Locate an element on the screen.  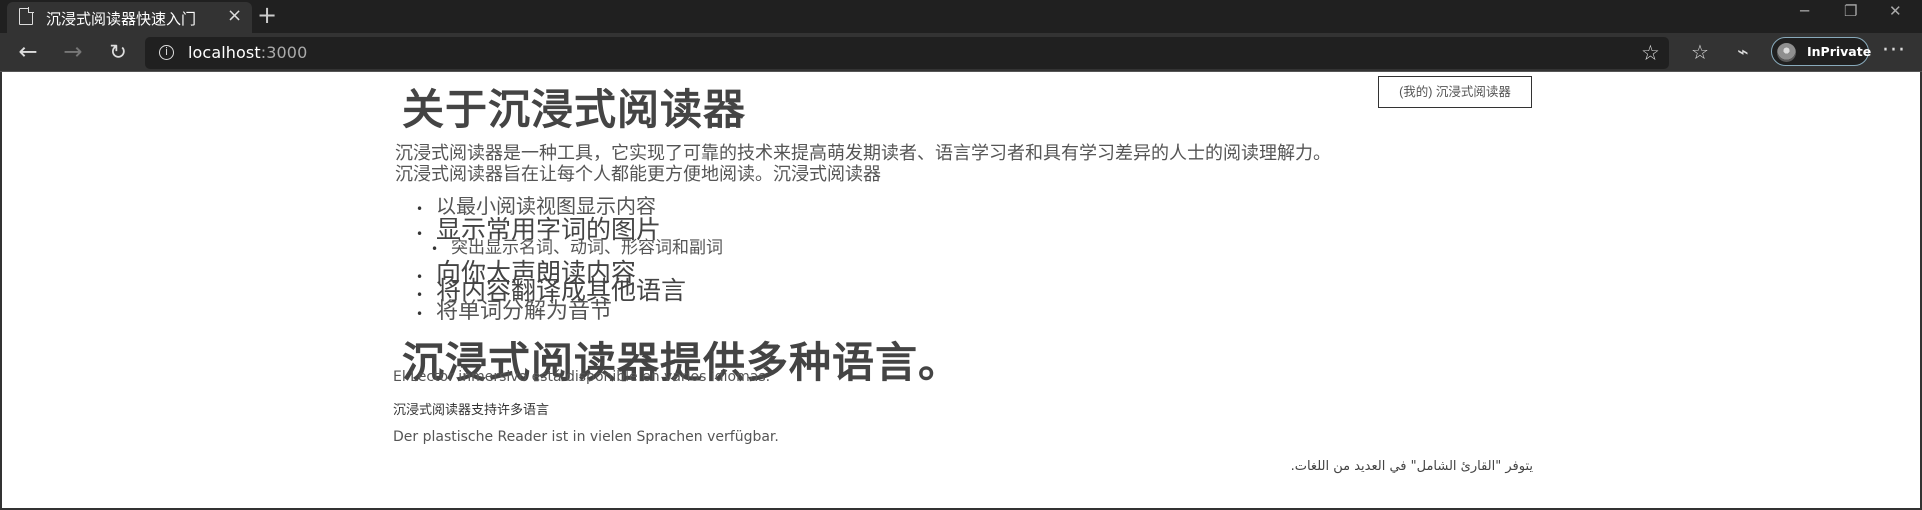
restore-icon: ❐ is located at coordinates (1850, 11).